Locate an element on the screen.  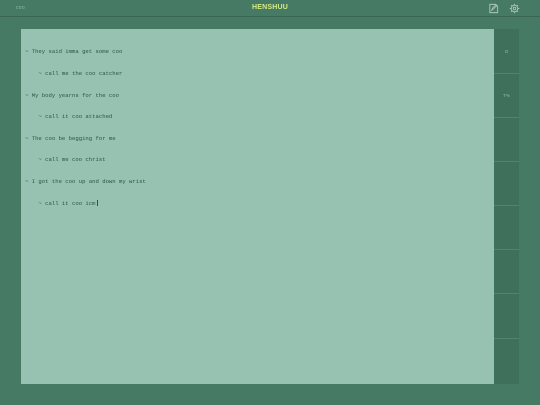
note-line: ~ My body yearns for the coo is located at coordinates (72, 95).